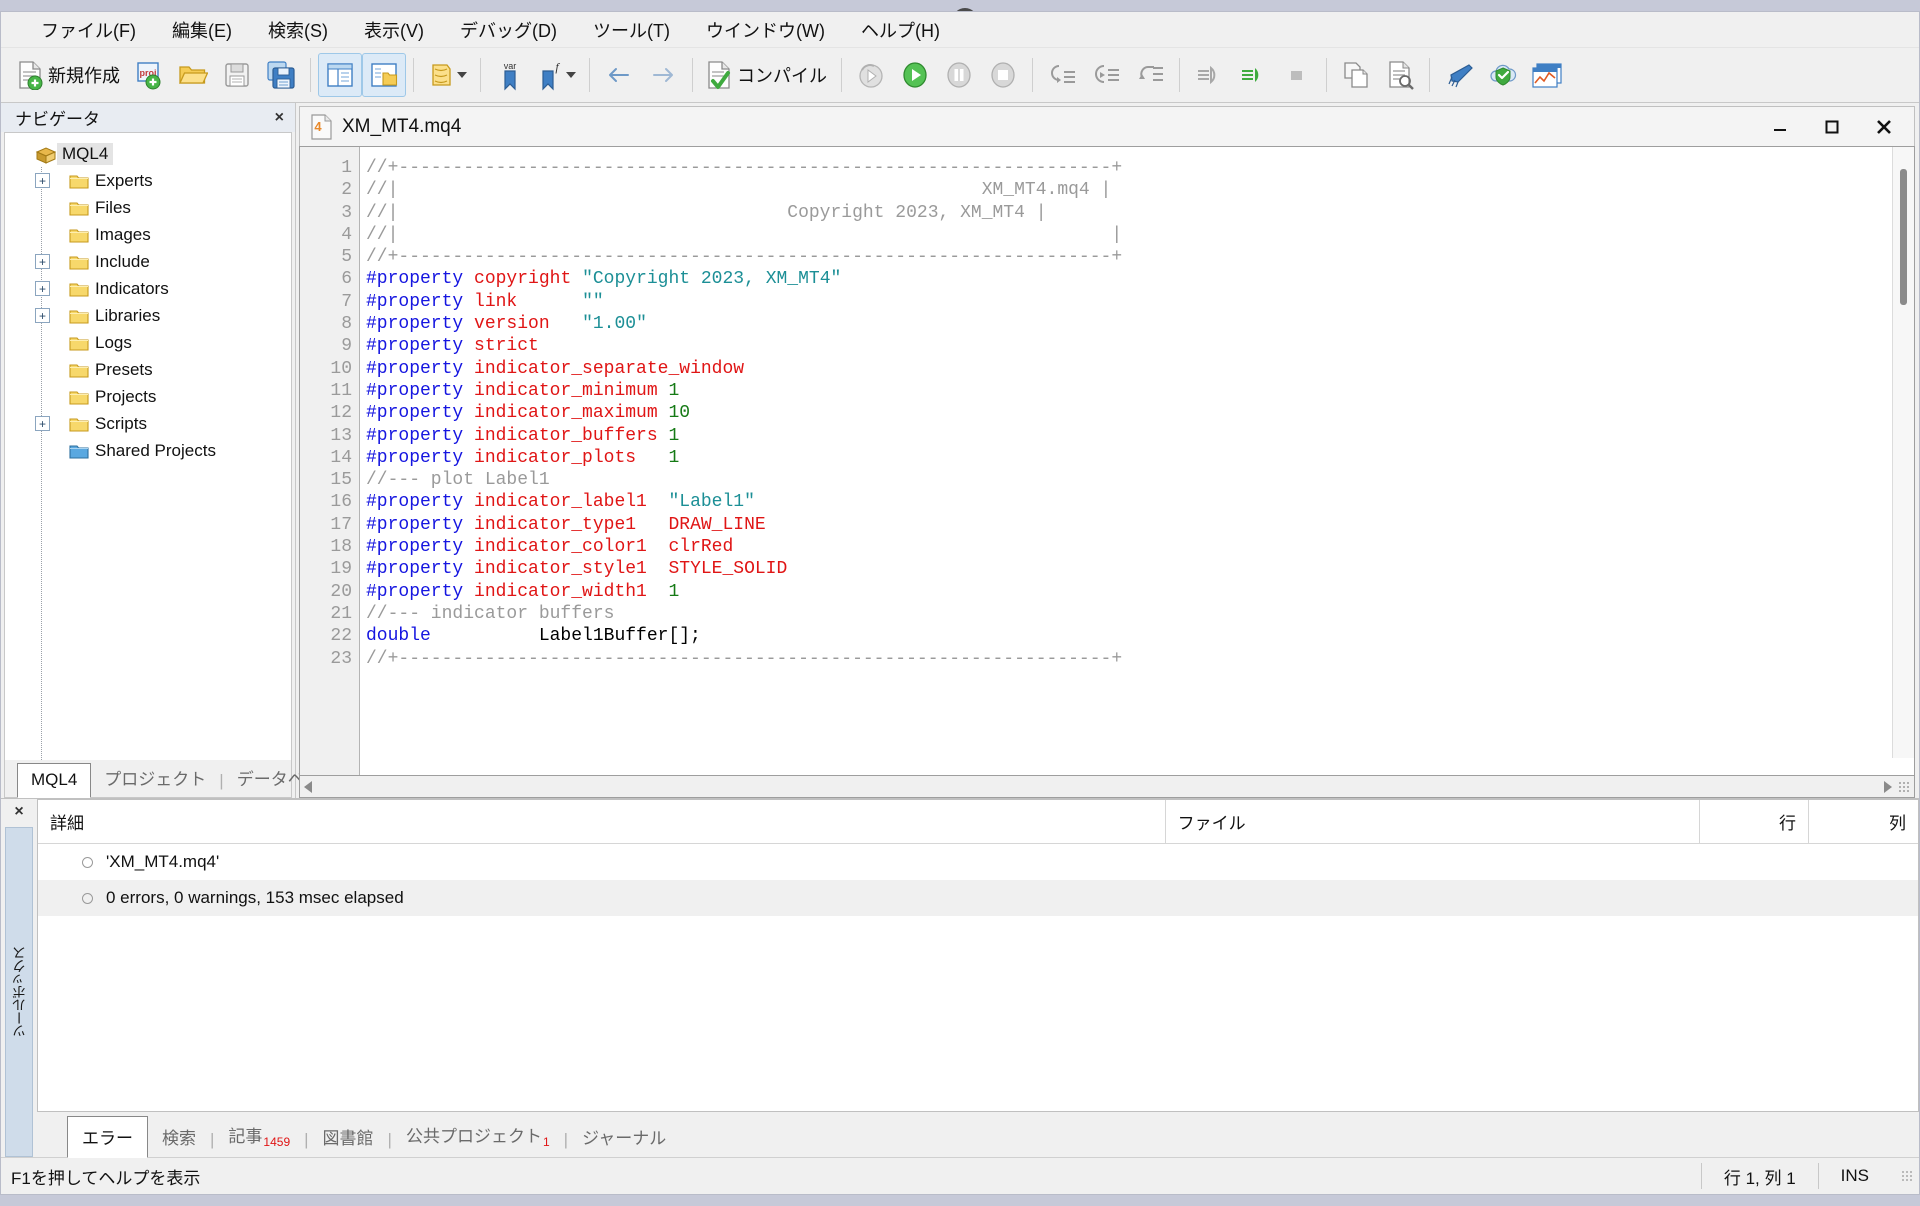 Image resolution: width=1920 pixels, height=1206 pixels. What do you see at coordinates (1140, 636) in the screenshot?
I see `code-line: double Label1Buffer[];` at bounding box center [1140, 636].